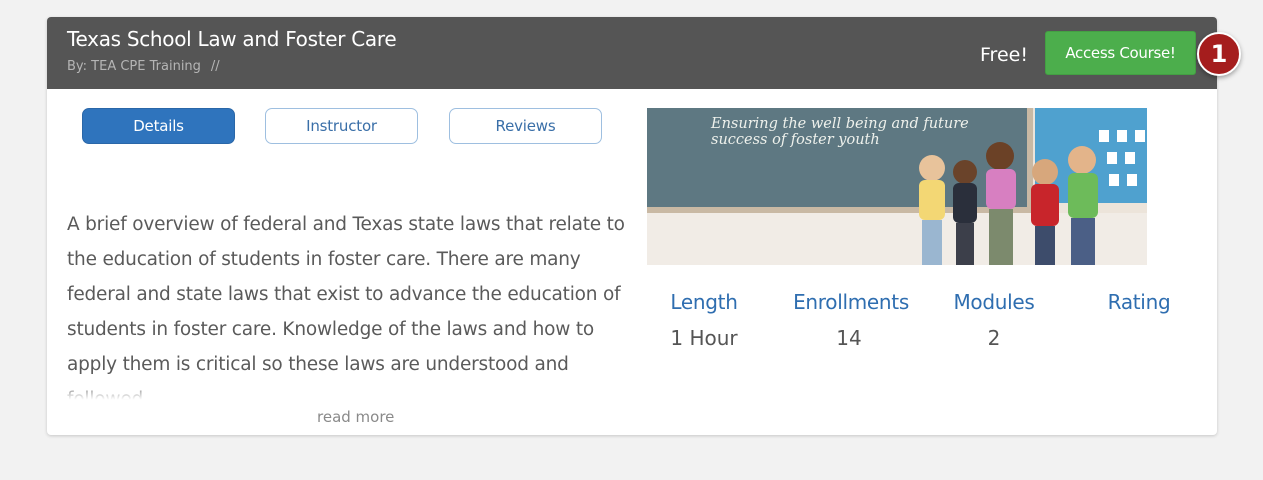 The image size is (1263, 480). I want to click on course-author: By: TEA CPE Training, so click(134, 66).